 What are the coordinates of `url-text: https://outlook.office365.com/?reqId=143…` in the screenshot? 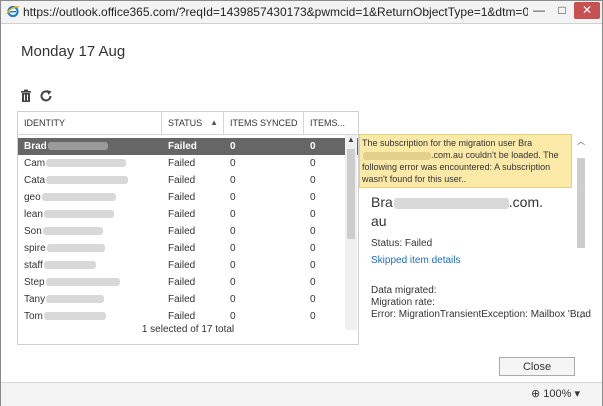 It's located at (275, 12).